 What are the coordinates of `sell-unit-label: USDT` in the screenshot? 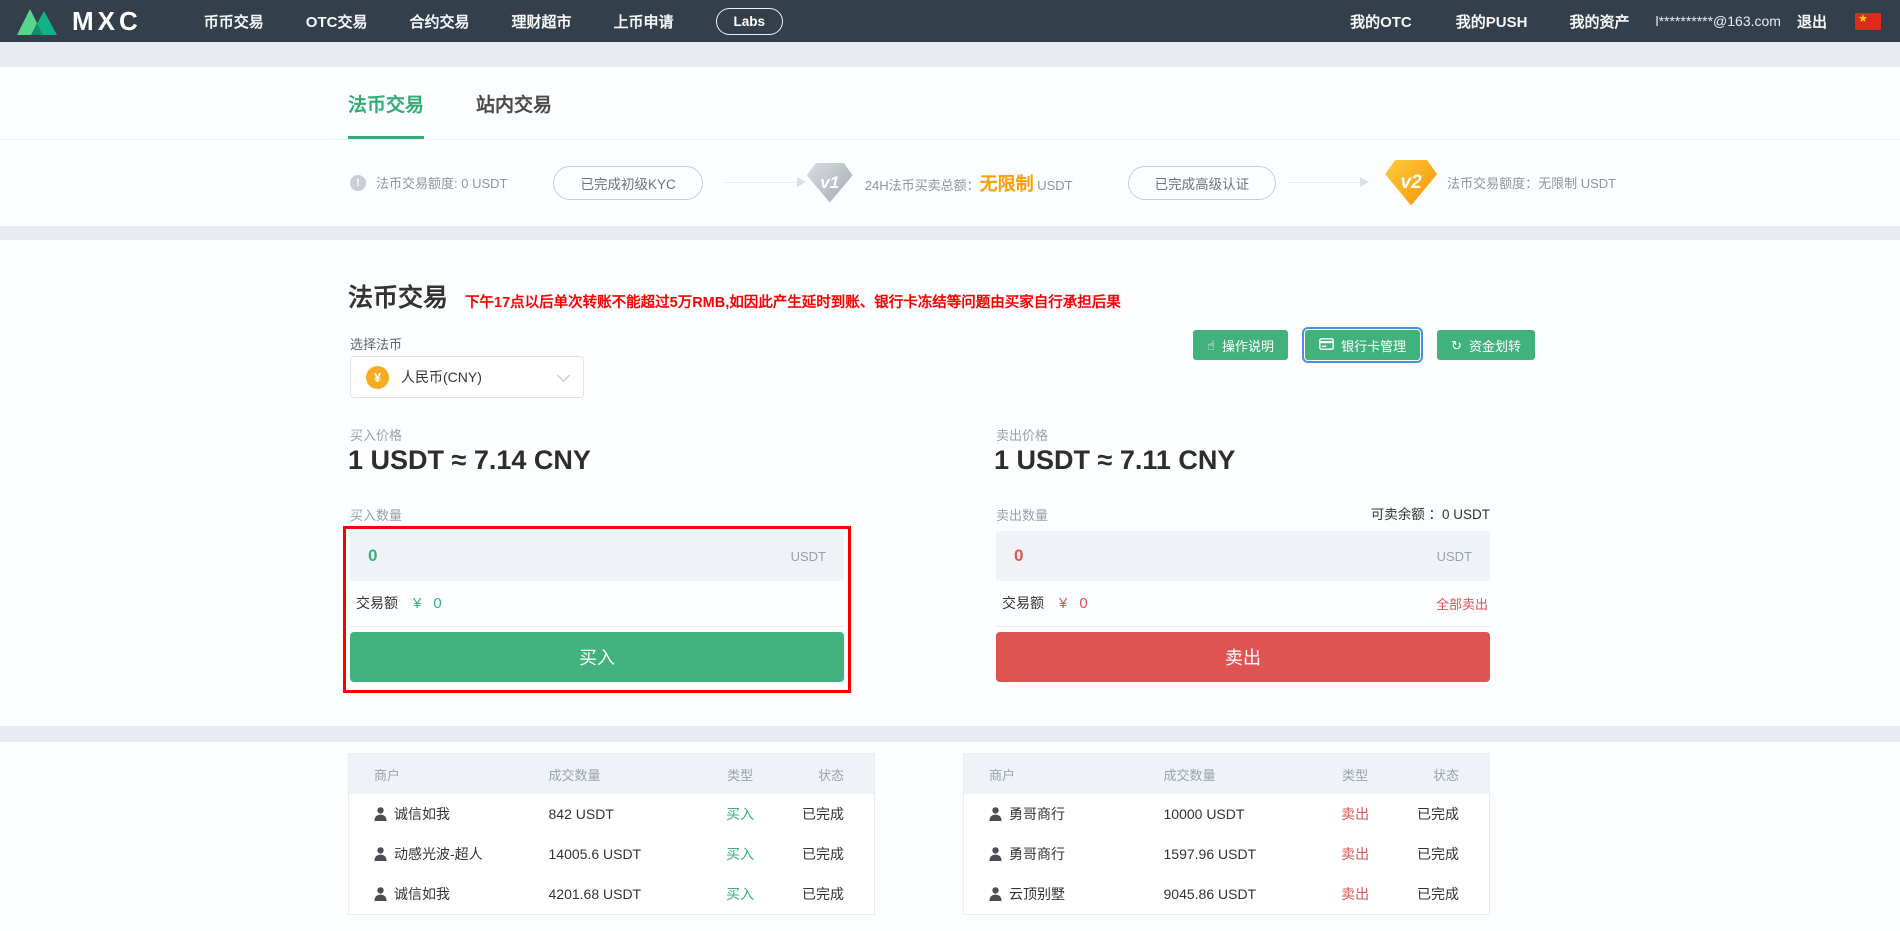 It's located at (1454, 556).